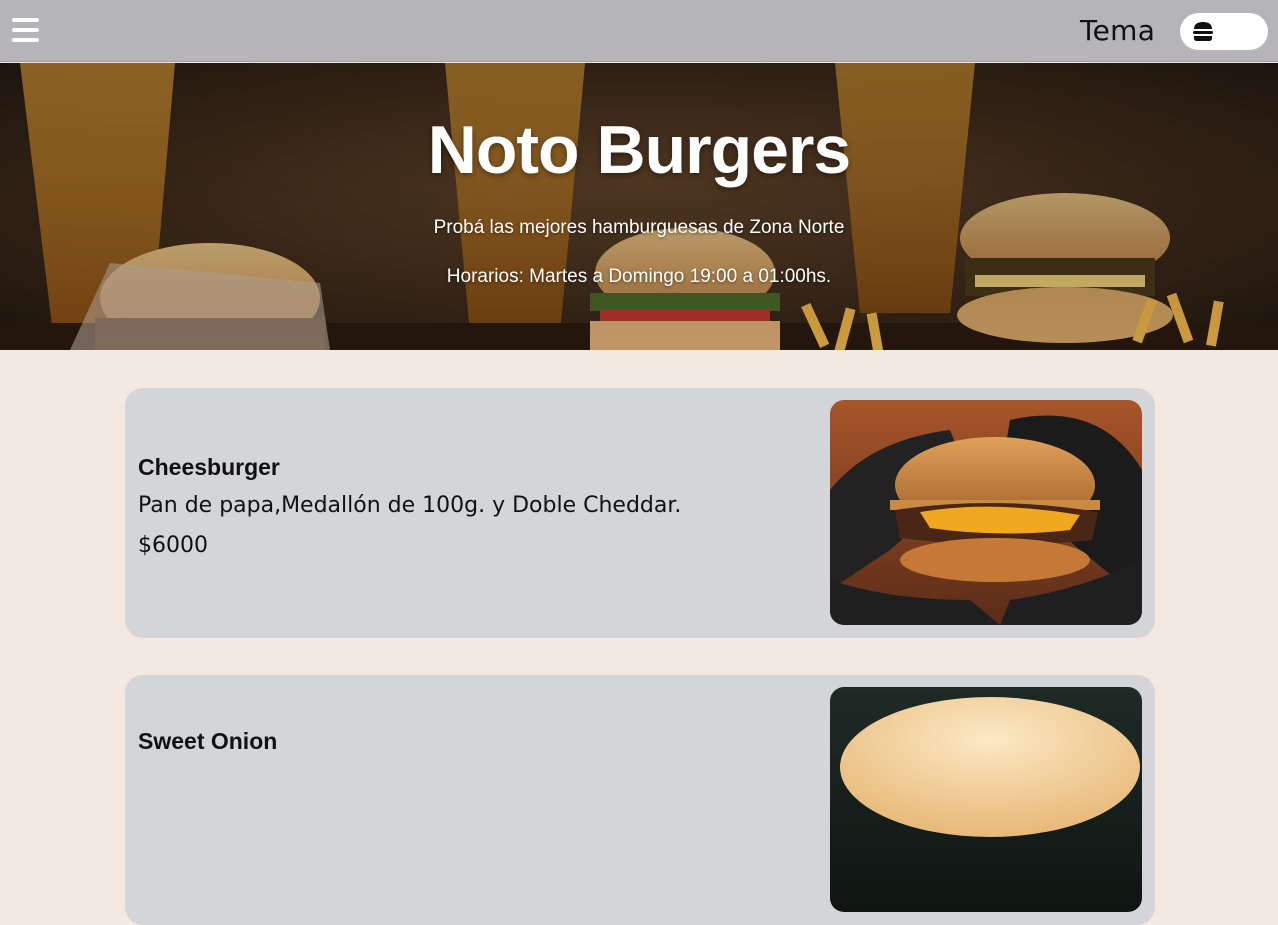 The height and width of the screenshot is (925, 1278). I want to click on menu-item-name: Sweet Onion, so click(208, 741).